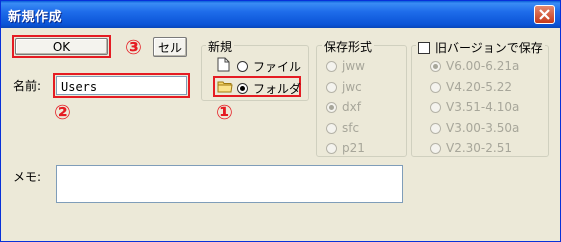 Image resolution: width=561 pixels, height=242 pixels. I want to click on name-label: 名前:, so click(27, 86).